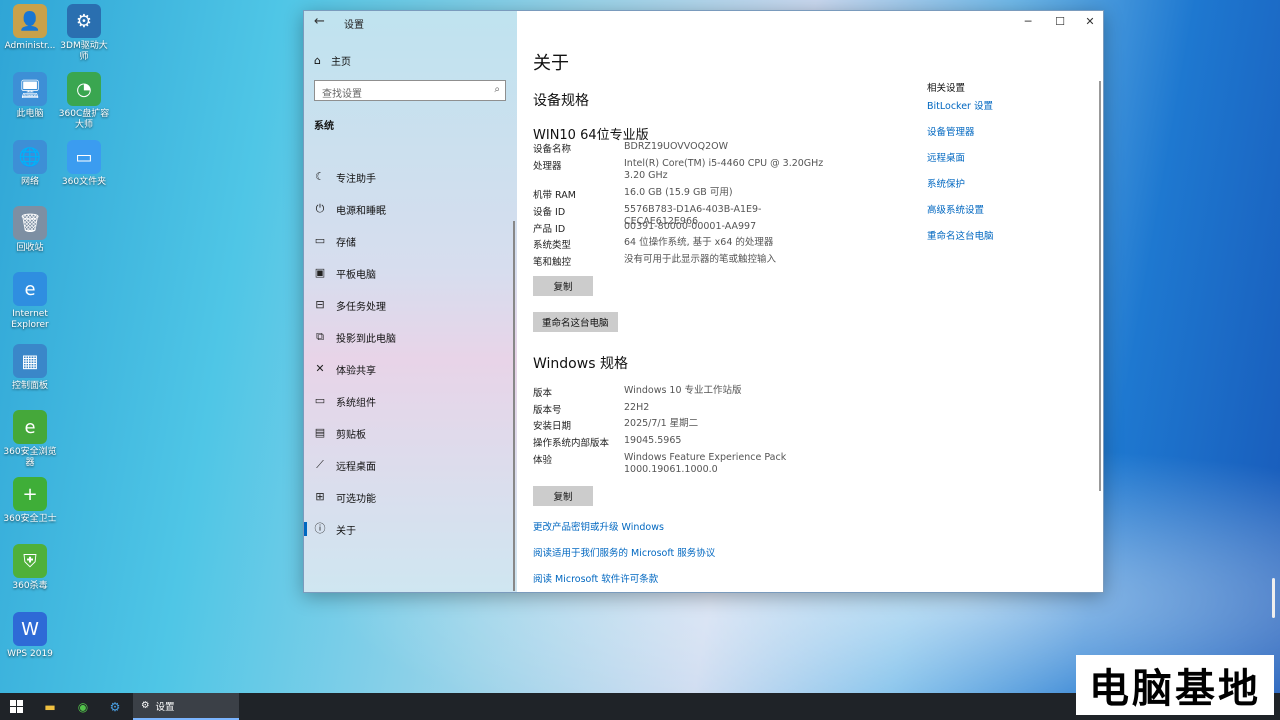 Image resolution: width=1280 pixels, height=720 pixels. What do you see at coordinates (683, 390) in the screenshot?
I see `spec-value: Windows 10 专业工作站版` at bounding box center [683, 390].